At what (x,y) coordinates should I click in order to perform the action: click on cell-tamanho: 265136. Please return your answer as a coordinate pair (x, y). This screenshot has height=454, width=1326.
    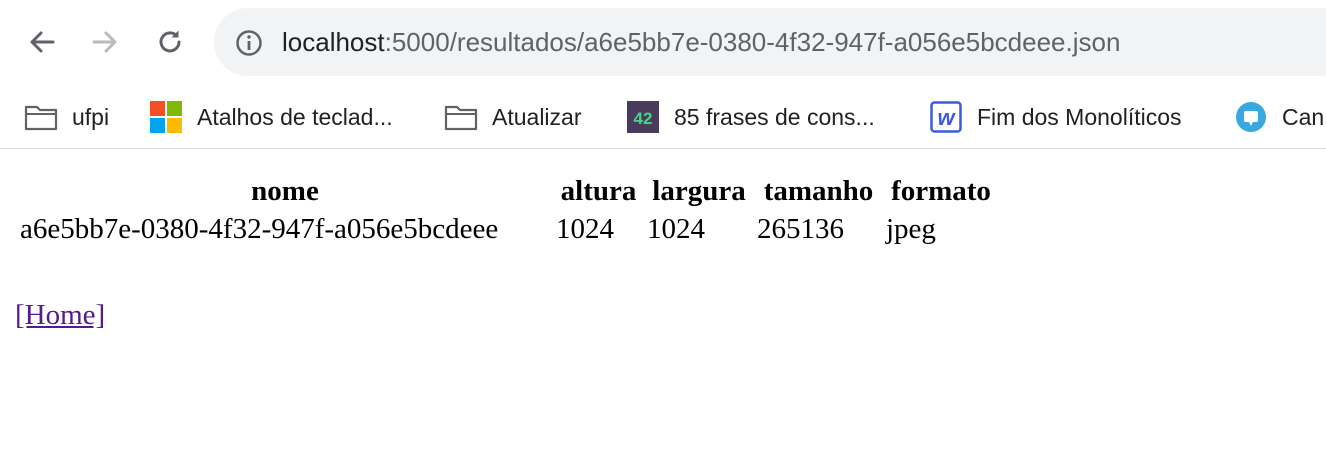
    Looking at the image, I should click on (800, 229).